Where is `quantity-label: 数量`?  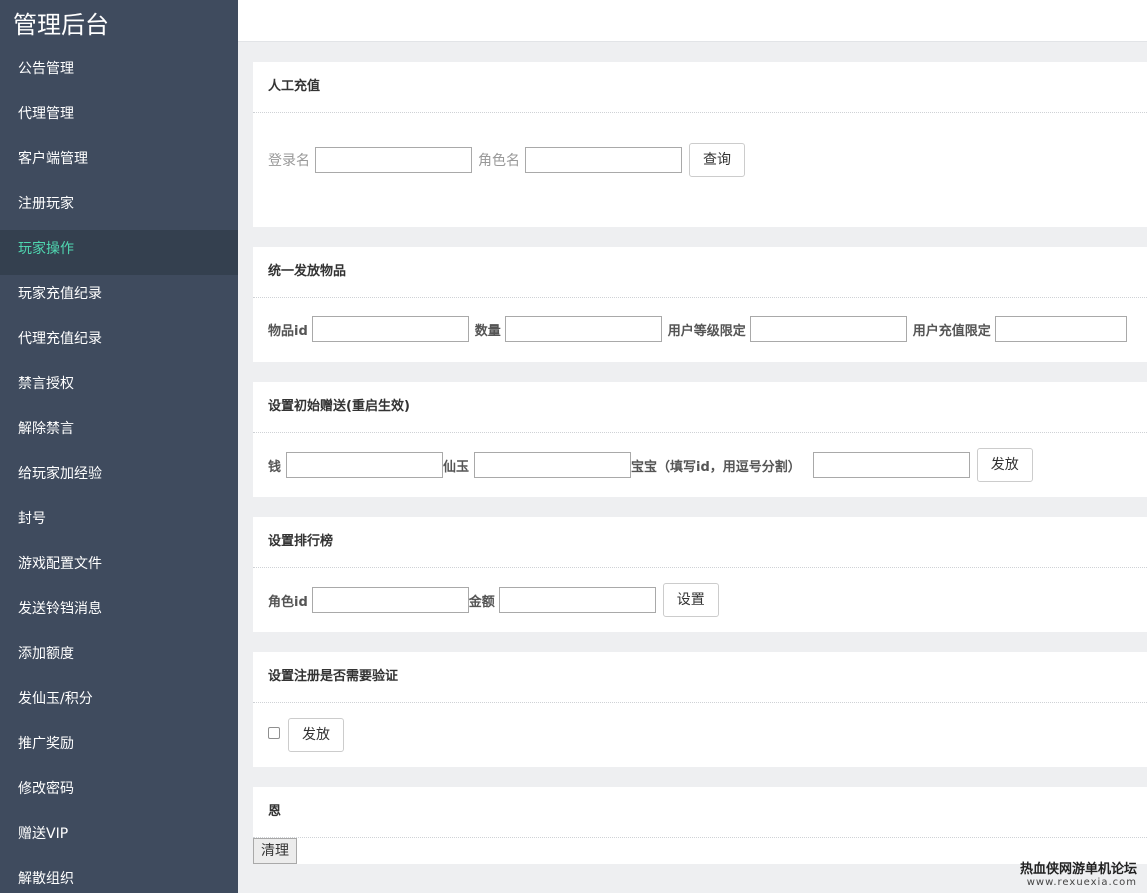
quantity-label: 数量 is located at coordinates (487, 331).